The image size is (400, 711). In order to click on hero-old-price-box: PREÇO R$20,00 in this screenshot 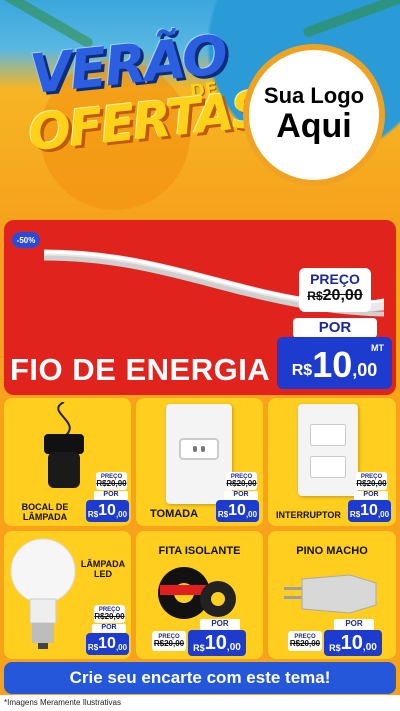, I will do `click(335, 290)`.